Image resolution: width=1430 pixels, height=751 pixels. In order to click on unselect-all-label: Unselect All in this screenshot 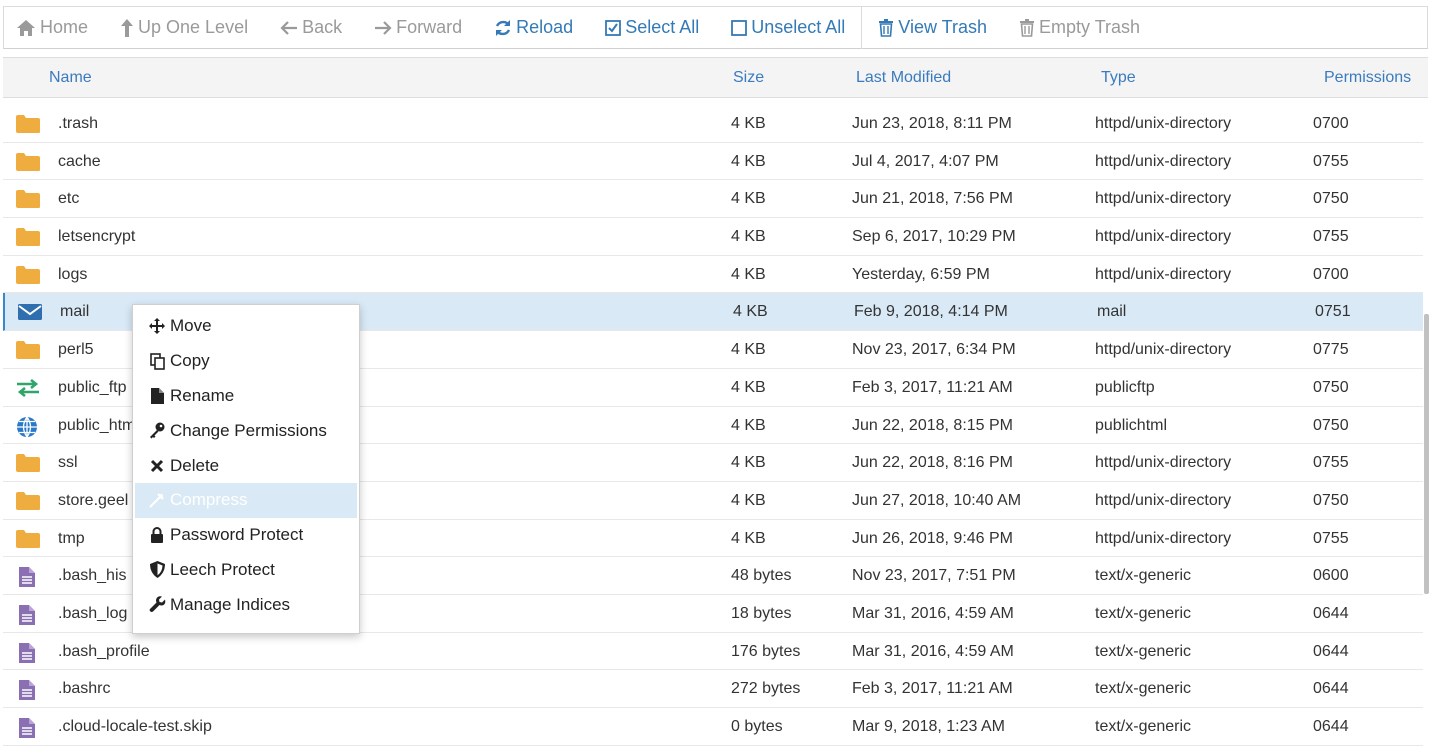, I will do `click(798, 27)`.